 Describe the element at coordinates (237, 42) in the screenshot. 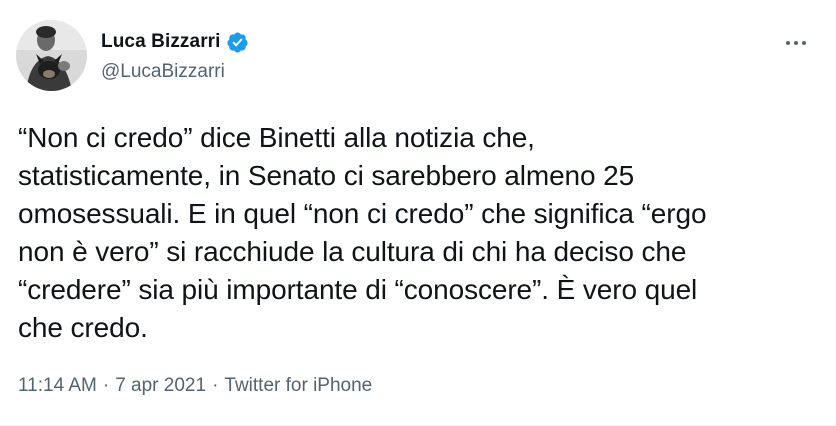

I see `verified-badge-icon` at that location.